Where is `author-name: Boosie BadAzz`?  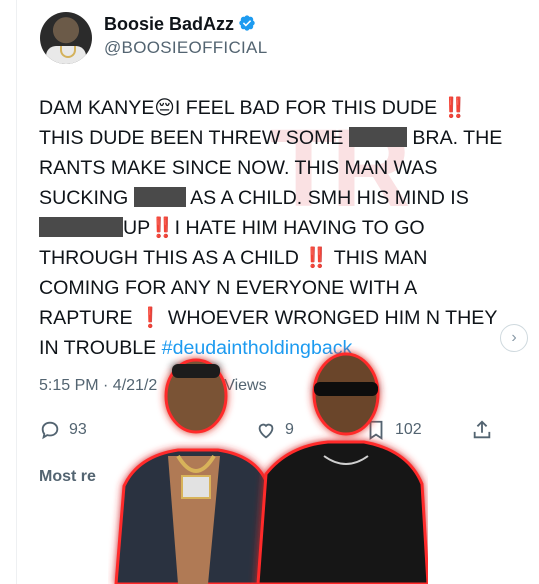 author-name: Boosie BadAzz is located at coordinates (169, 24).